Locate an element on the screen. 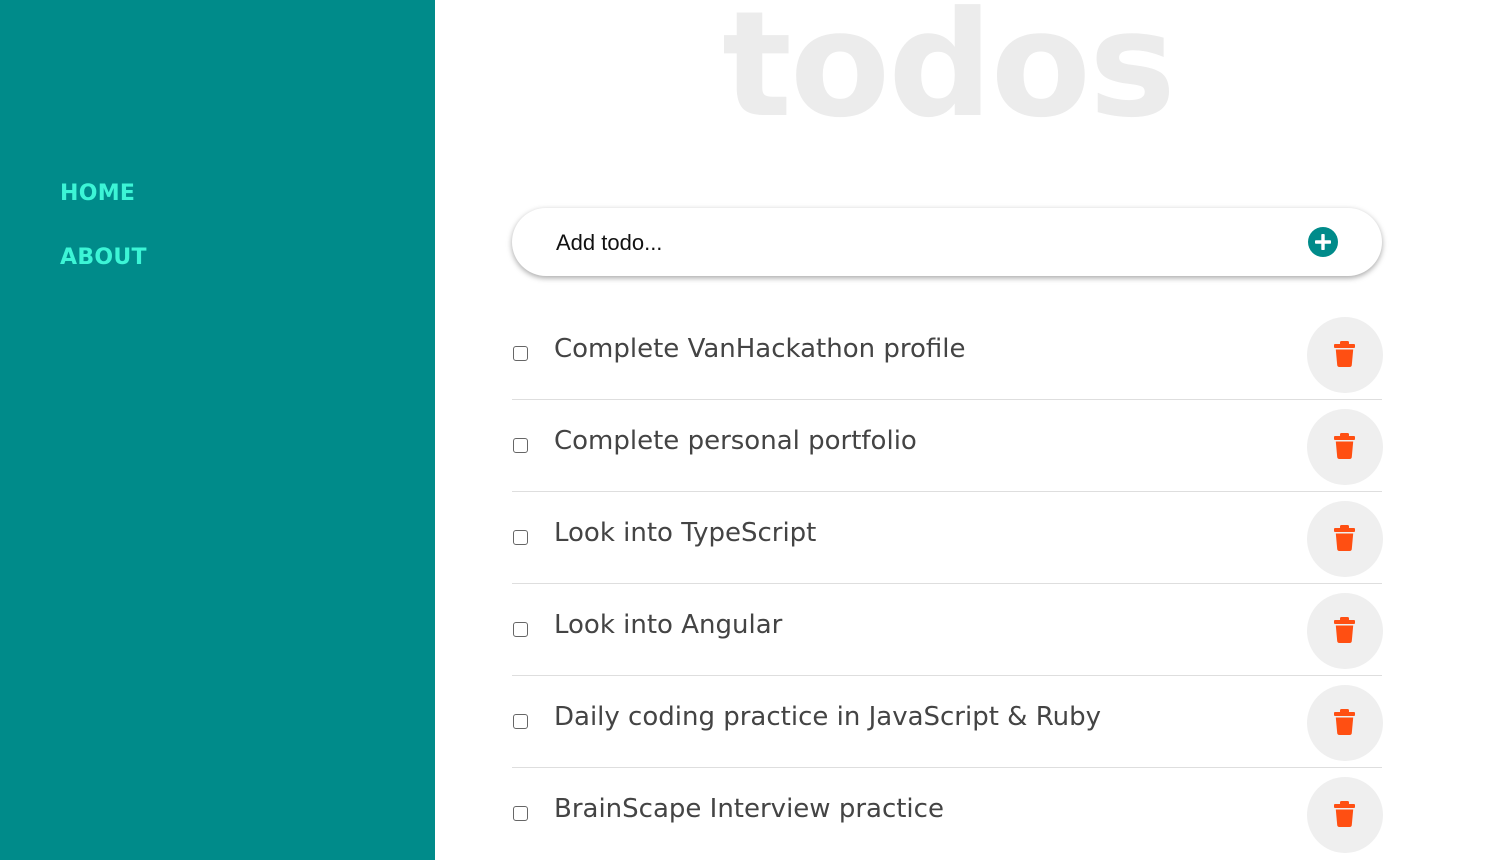 This screenshot has width=1496, height=860. nav-link-home: HOME is located at coordinates (103, 210).